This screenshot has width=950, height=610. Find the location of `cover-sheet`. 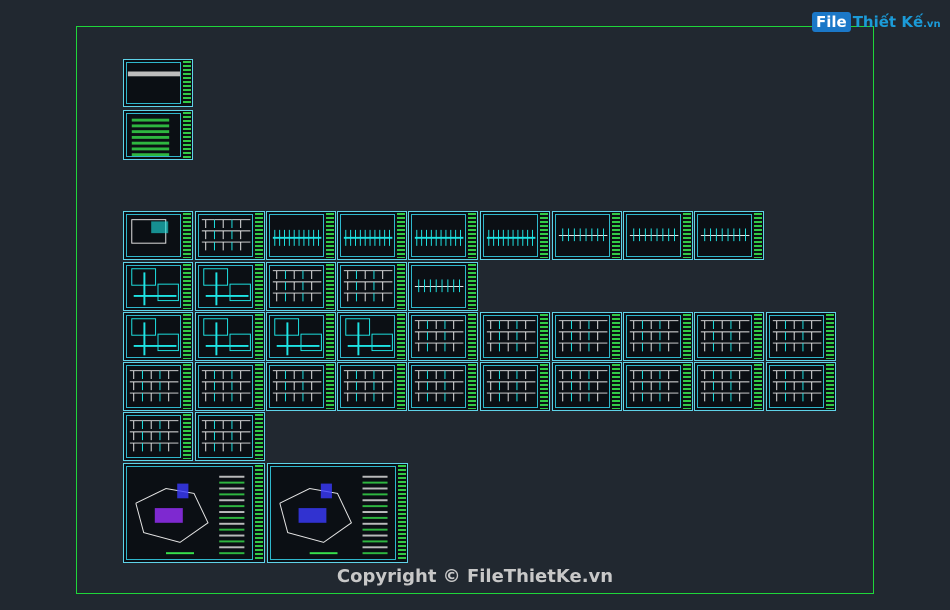

cover-sheet is located at coordinates (158, 83).